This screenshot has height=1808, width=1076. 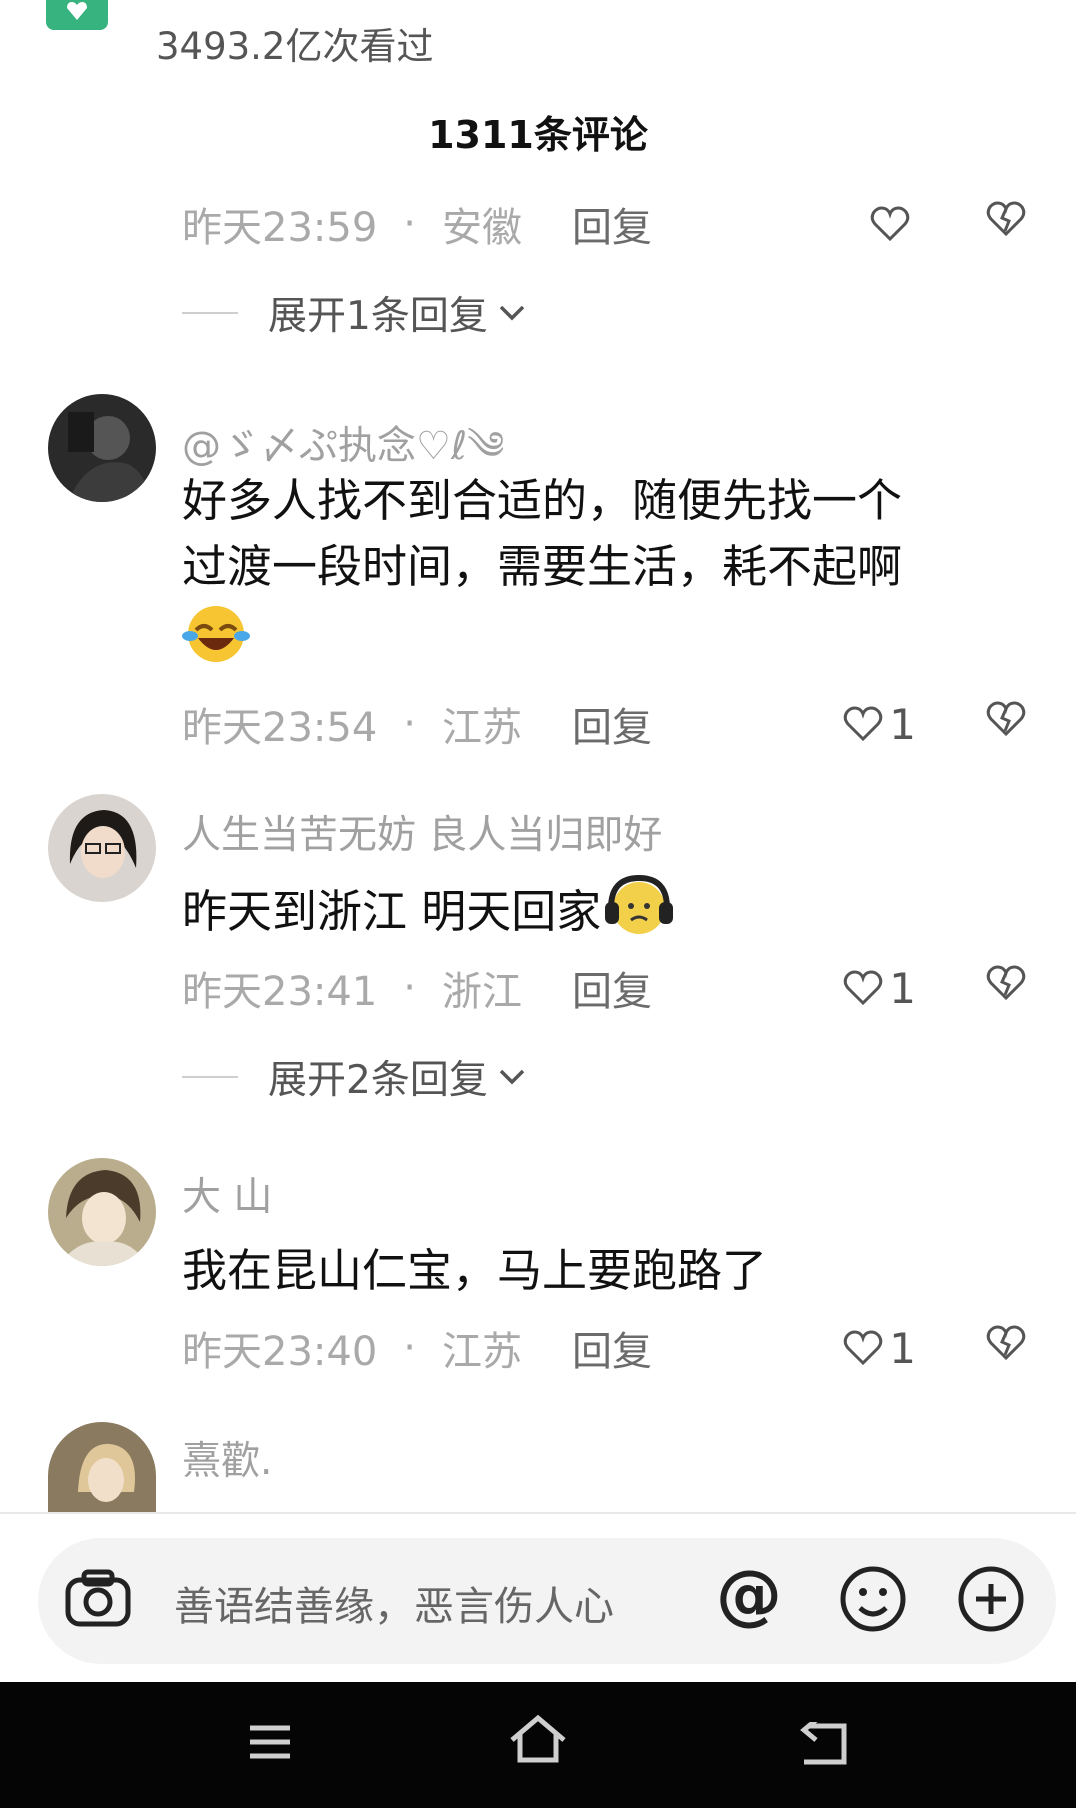 I want to click on system-nav-bar, so click(x=538, y=1745).